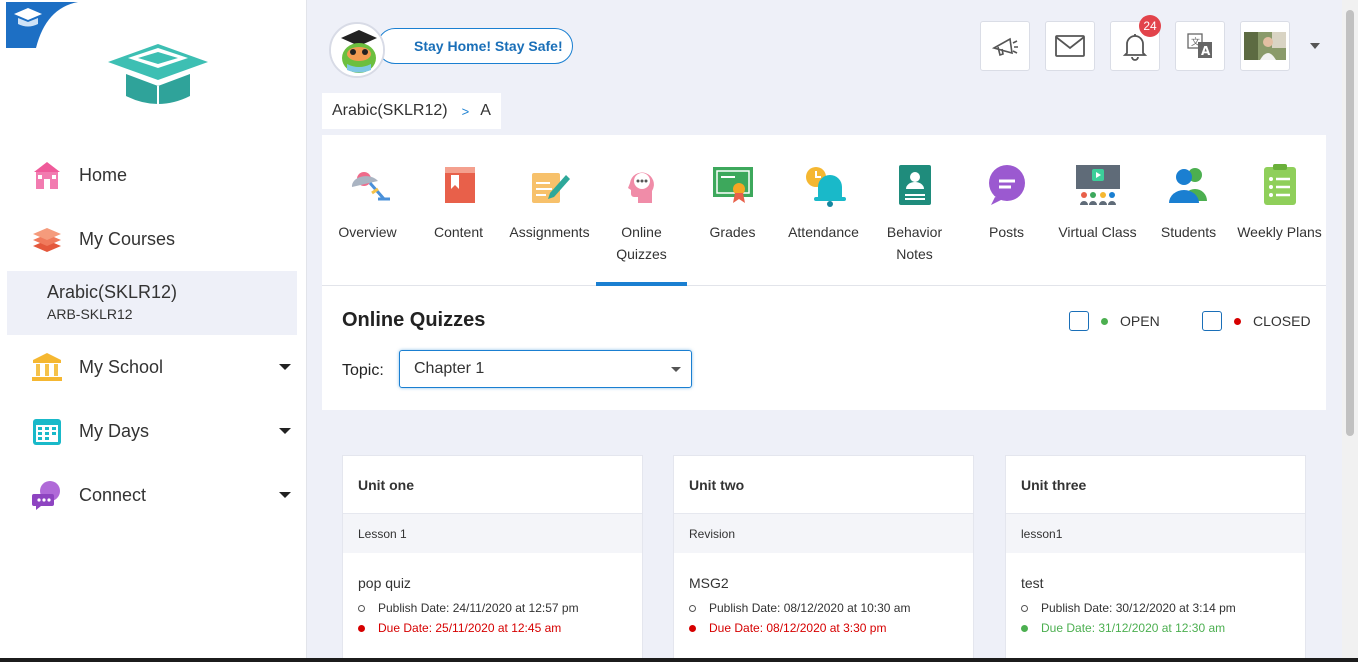 Image resolution: width=1358 pixels, height=662 pixels. Describe the element at coordinates (485, 111) in the screenshot. I see `breadcrumb-section: A` at that location.